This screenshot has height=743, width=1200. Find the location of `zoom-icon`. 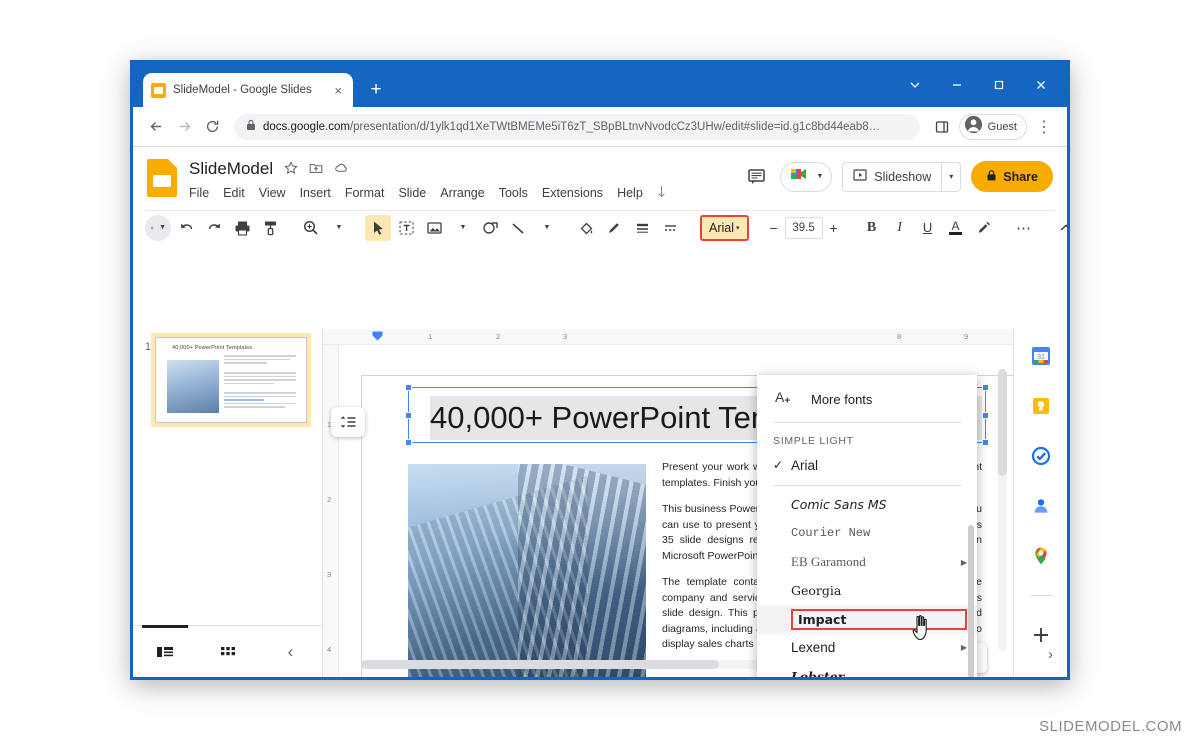

zoom-icon is located at coordinates (310, 228).